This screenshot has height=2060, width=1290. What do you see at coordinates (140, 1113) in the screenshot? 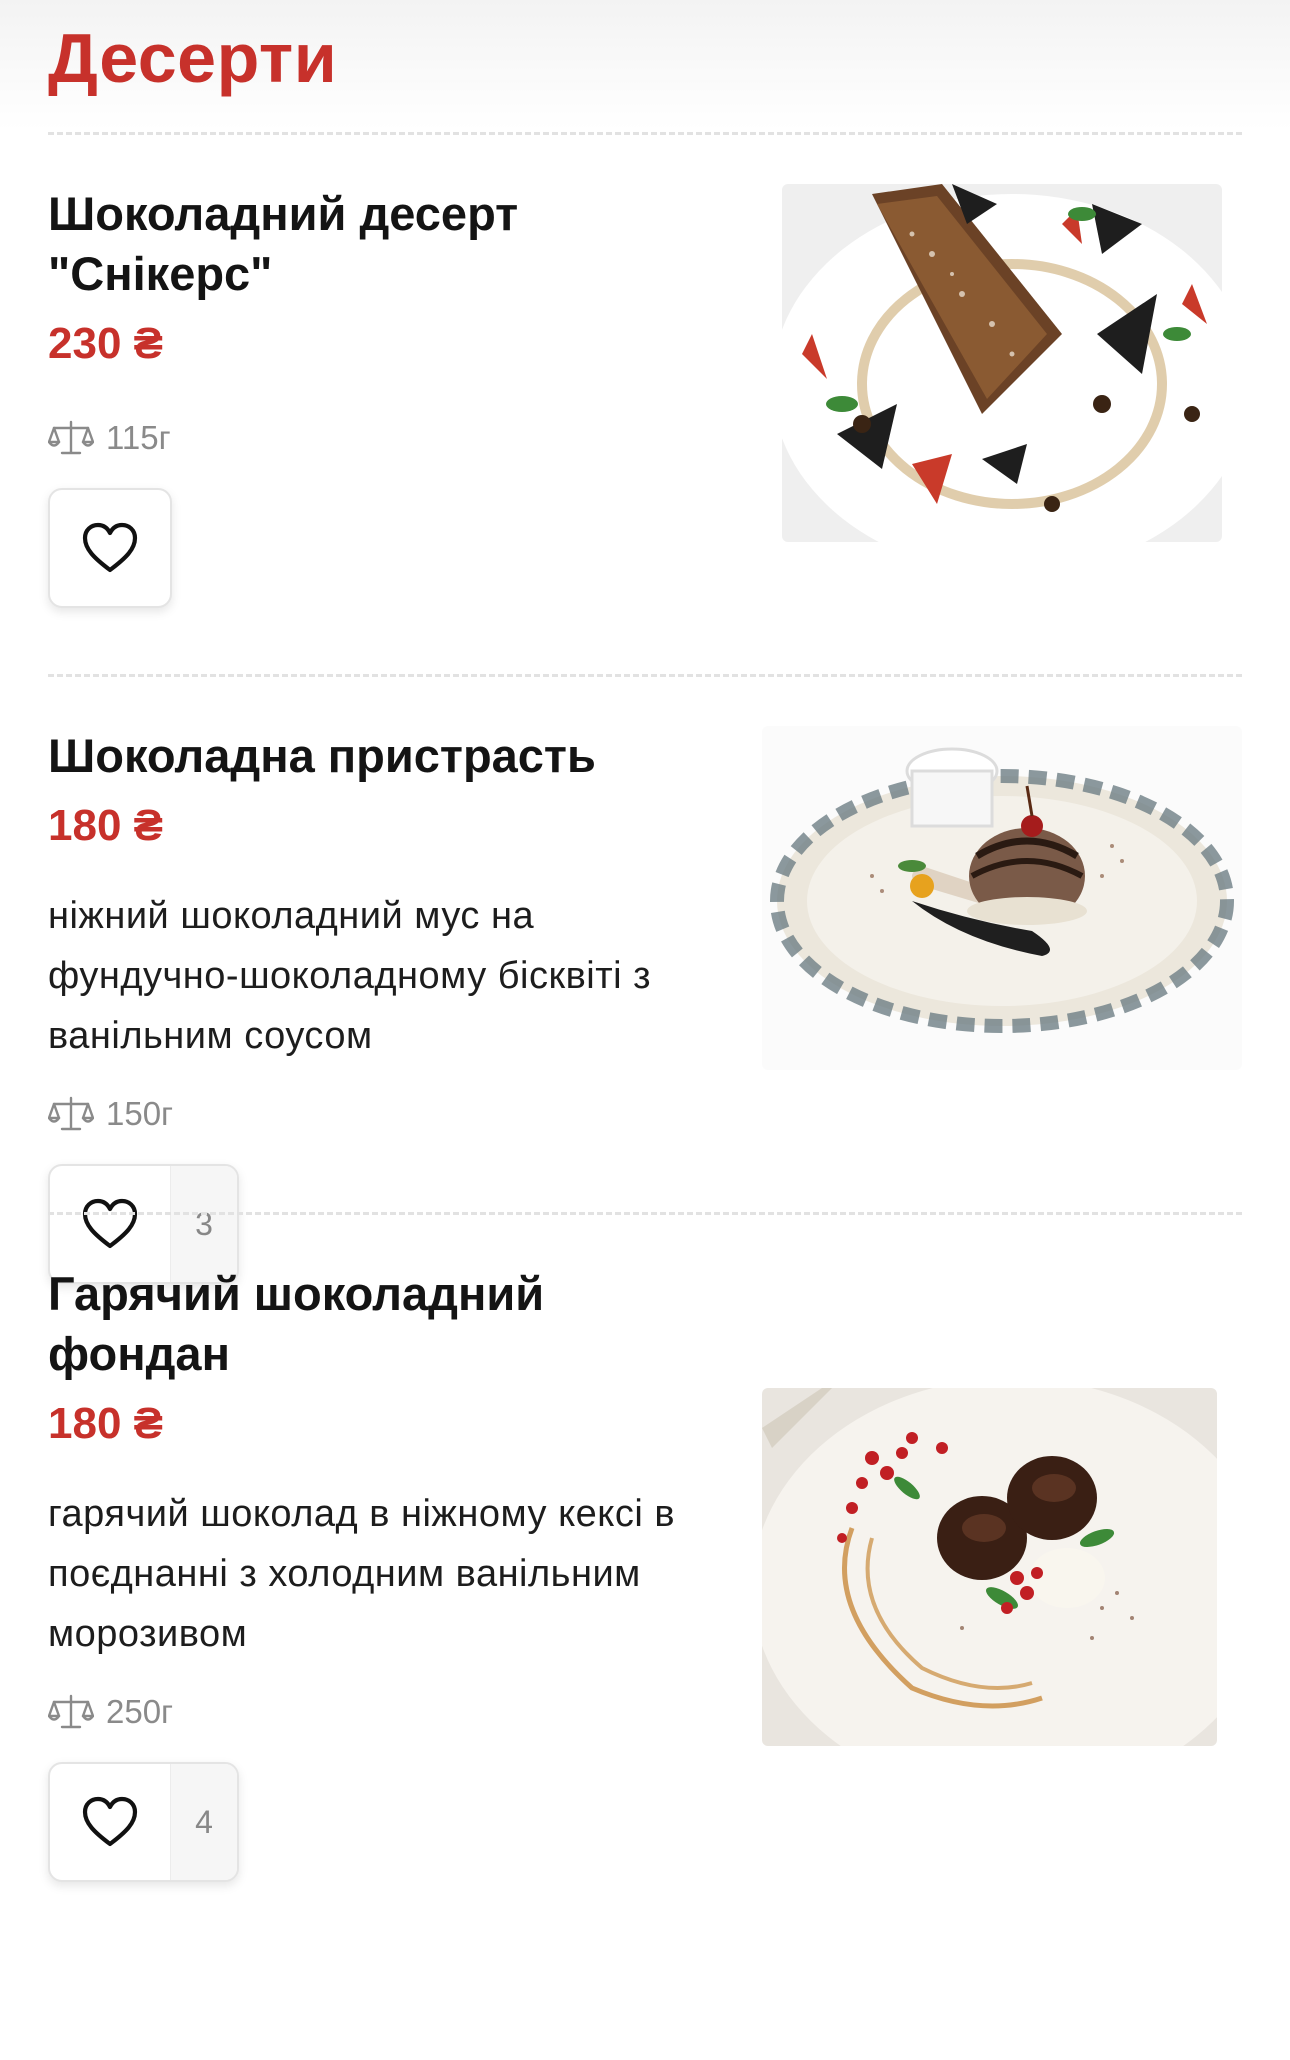
I see `weight-value: 150г` at bounding box center [140, 1113].